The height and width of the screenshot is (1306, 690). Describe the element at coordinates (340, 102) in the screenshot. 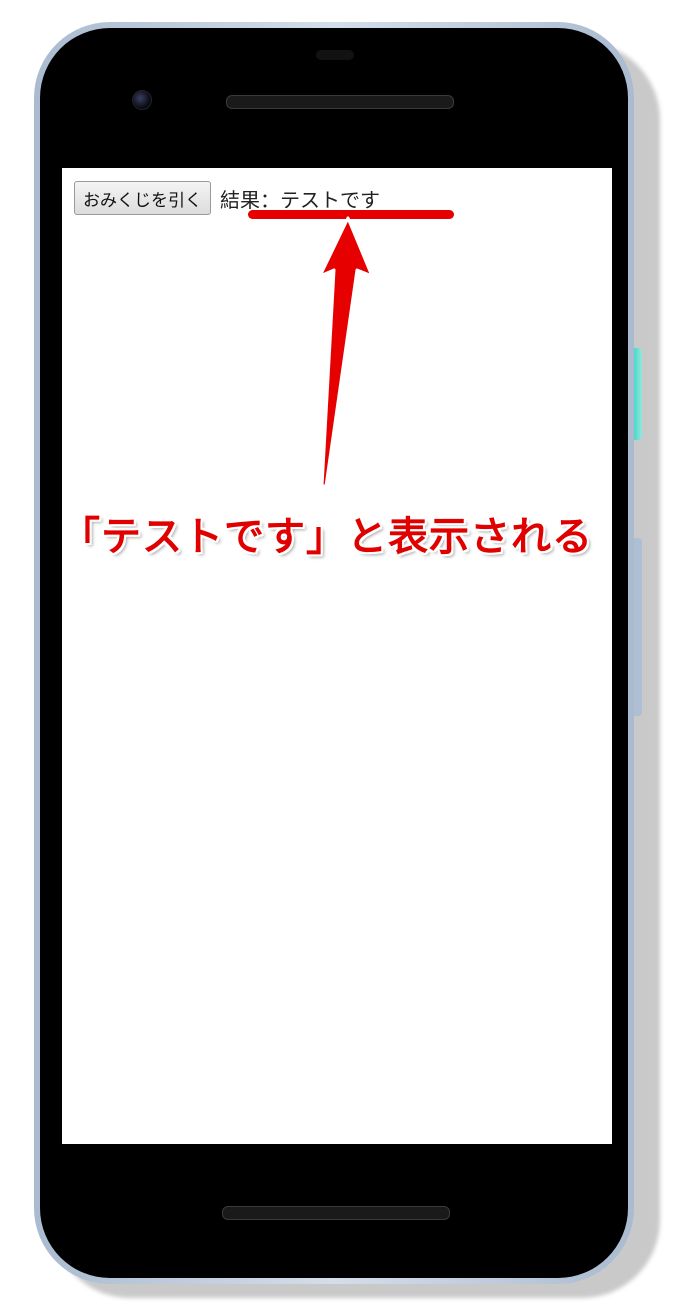

I see `top-speaker` at that location.